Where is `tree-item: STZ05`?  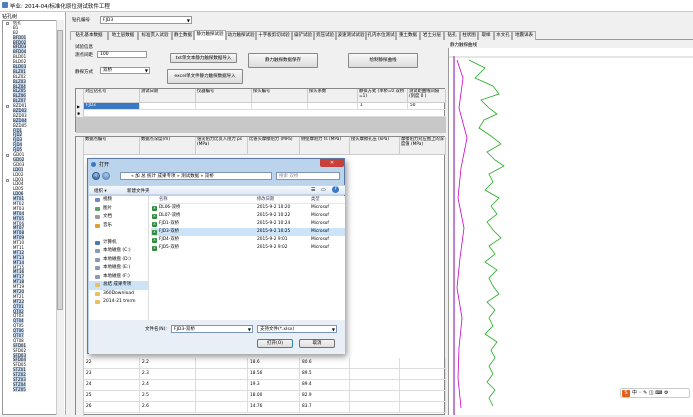
tree-item: STZ05 is located at coordinates (33, 389).